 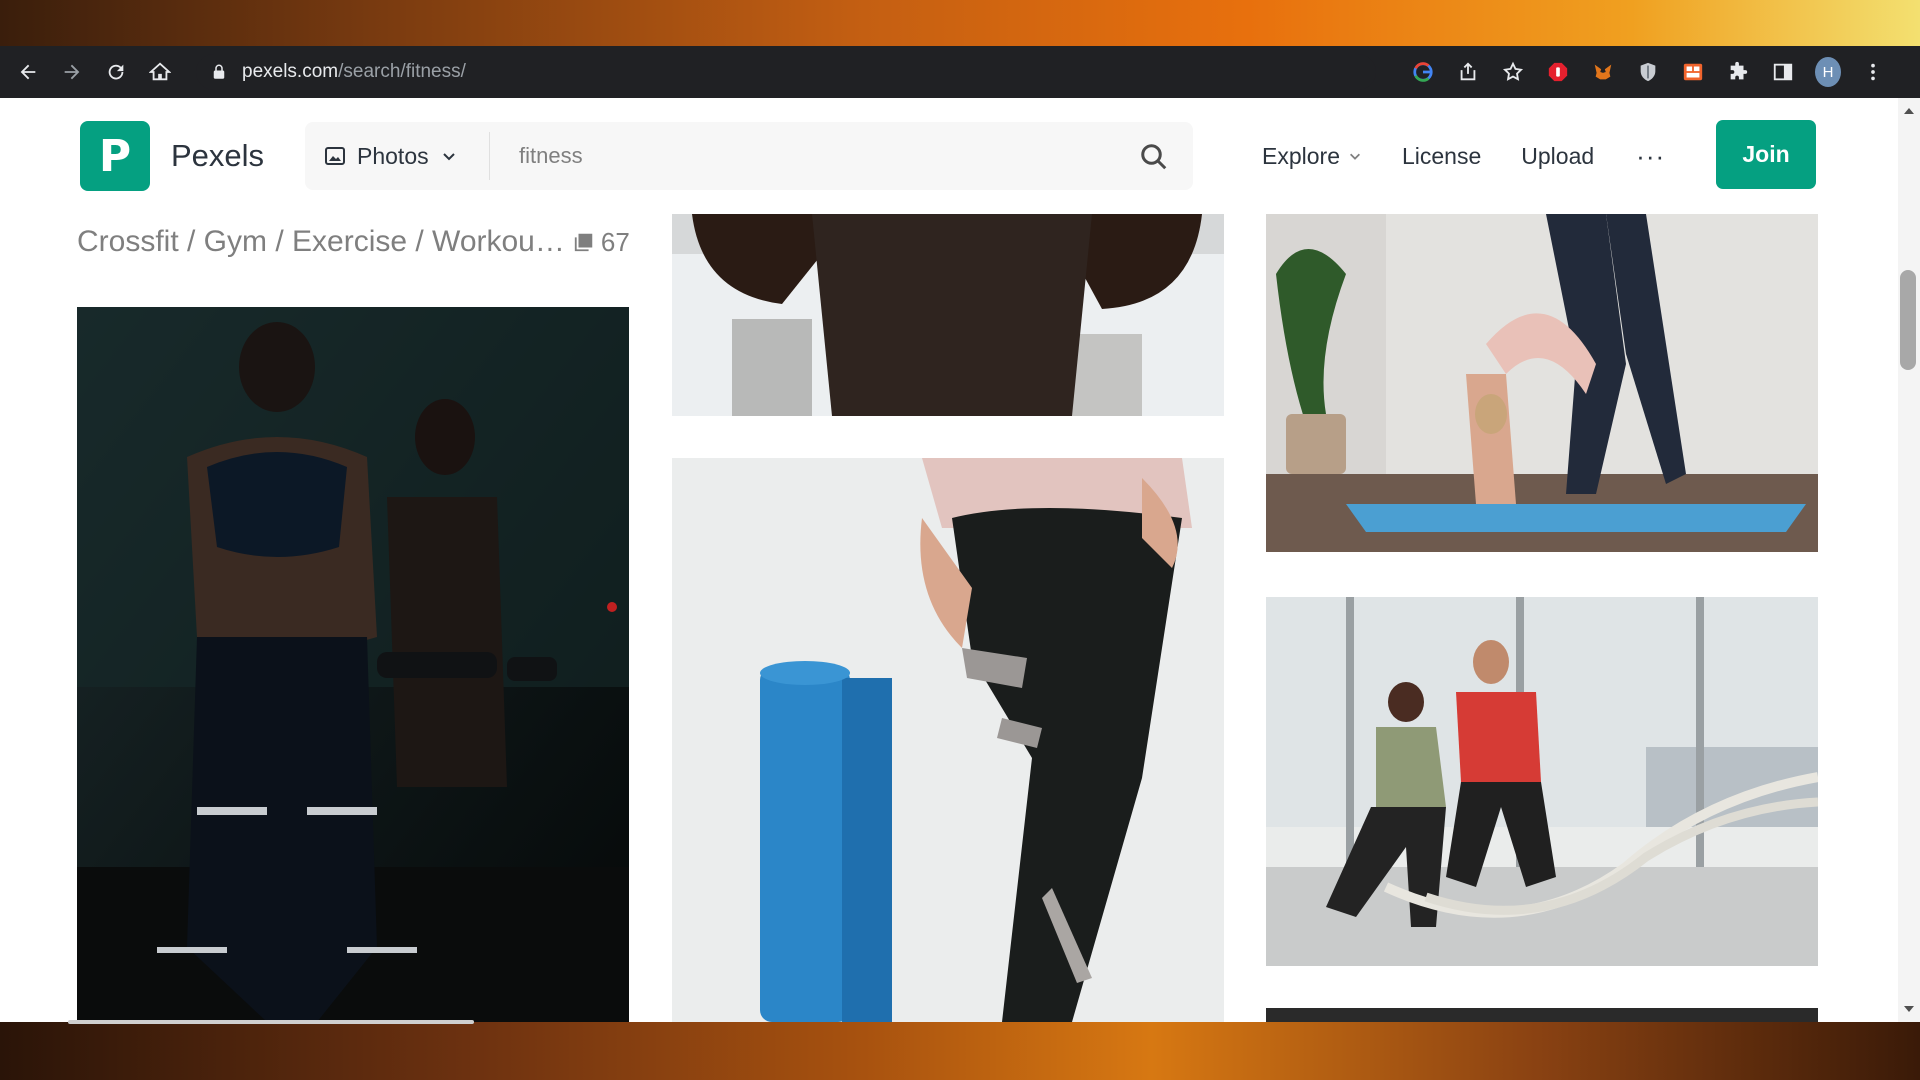 I want to click on nav-explore: Explore, so click(x=1312, y=156).